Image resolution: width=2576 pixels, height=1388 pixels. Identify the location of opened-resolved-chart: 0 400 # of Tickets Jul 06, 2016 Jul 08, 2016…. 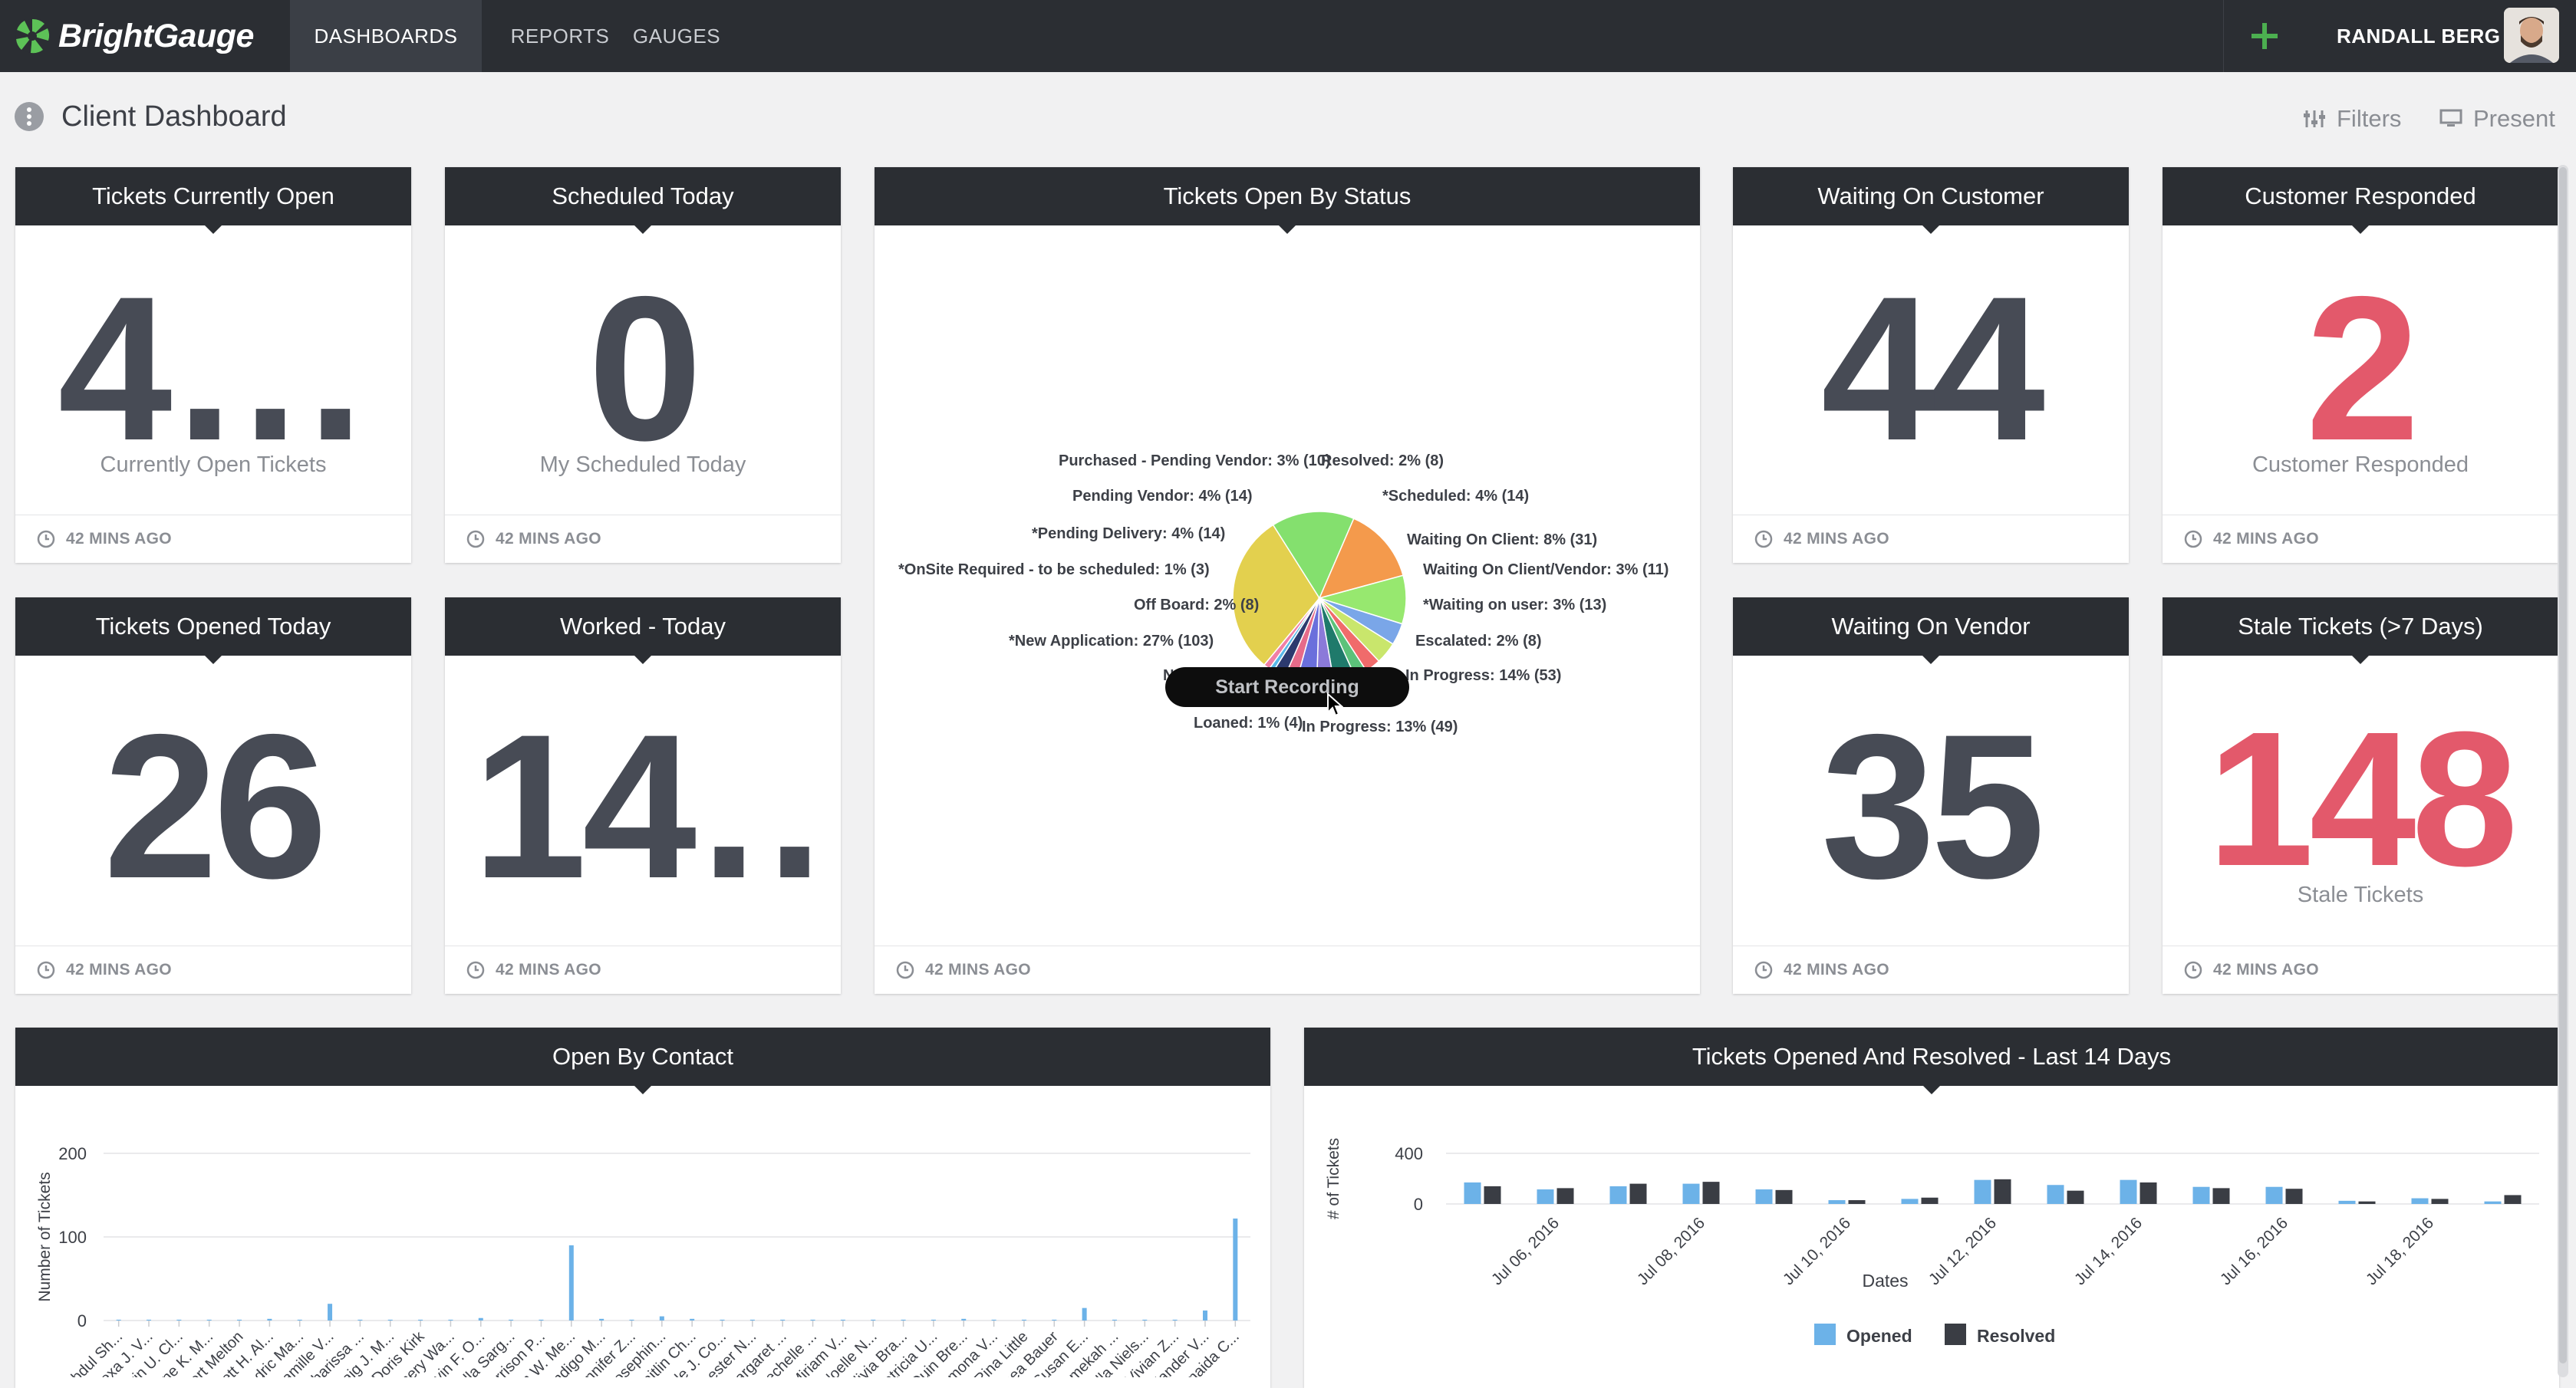
(1931, 1231).